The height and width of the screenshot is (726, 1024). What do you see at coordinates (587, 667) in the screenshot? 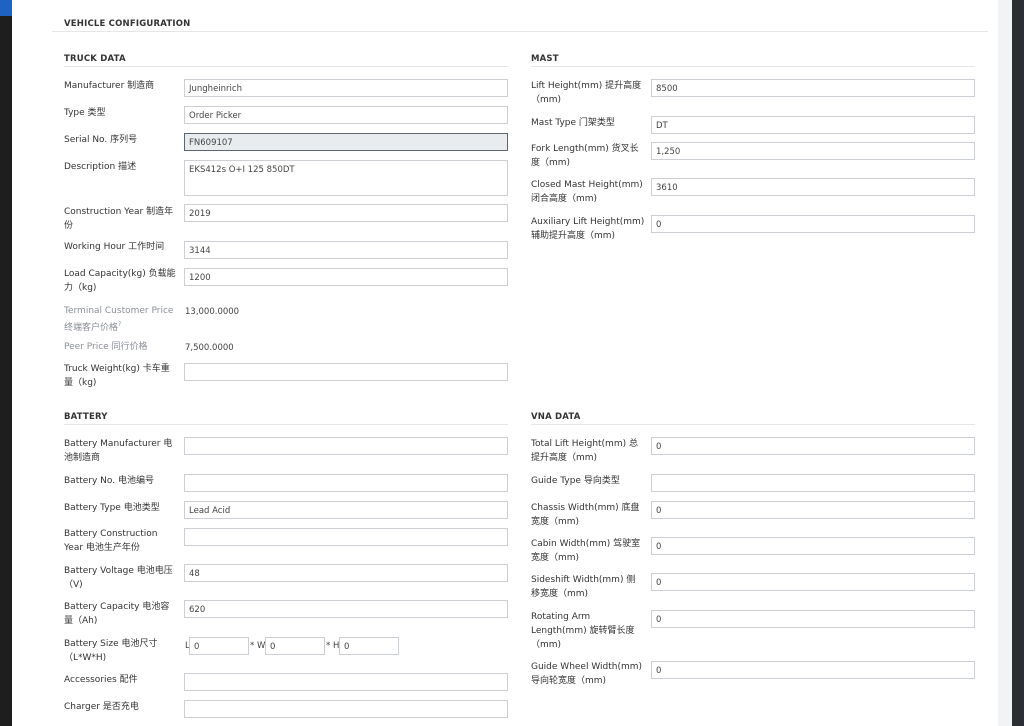
I see `guide-wheel-width-label-line1: Guide Wheel Width(mm)` at bounding box center [587, 667].